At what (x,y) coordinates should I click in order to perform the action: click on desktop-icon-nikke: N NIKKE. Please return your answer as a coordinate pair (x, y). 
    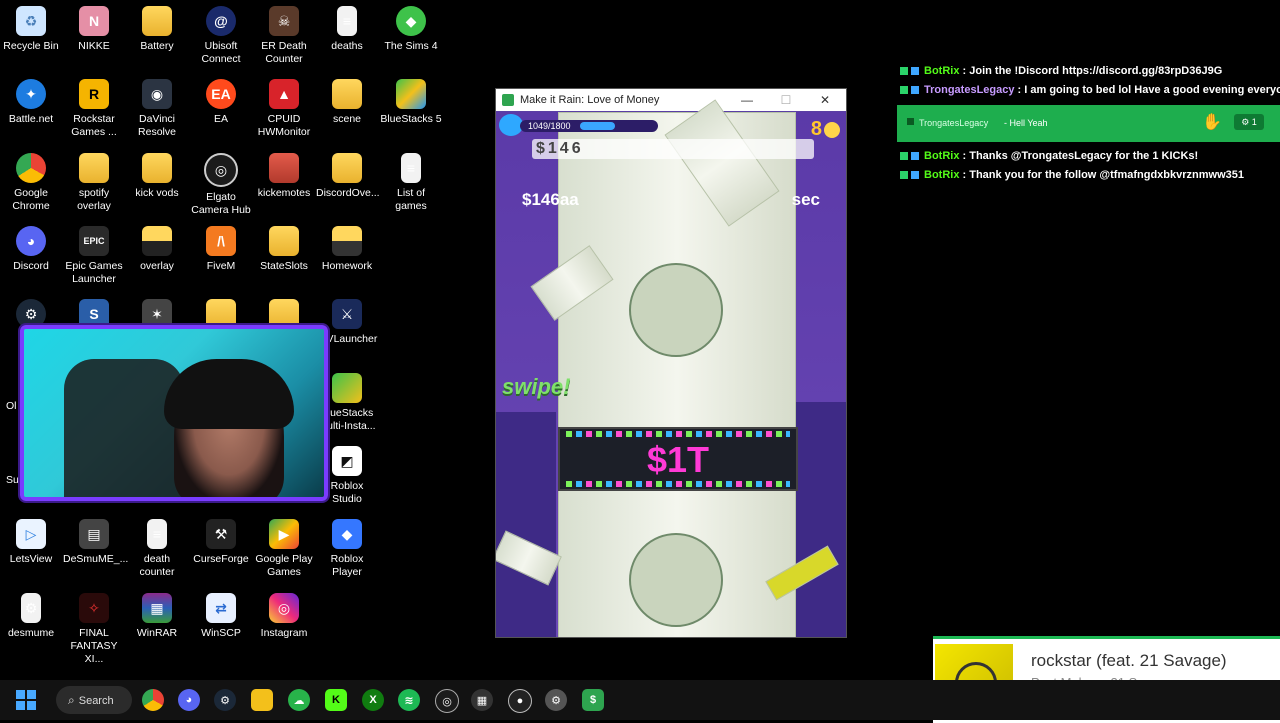
    Looking at the image, I should click on (94, 29).